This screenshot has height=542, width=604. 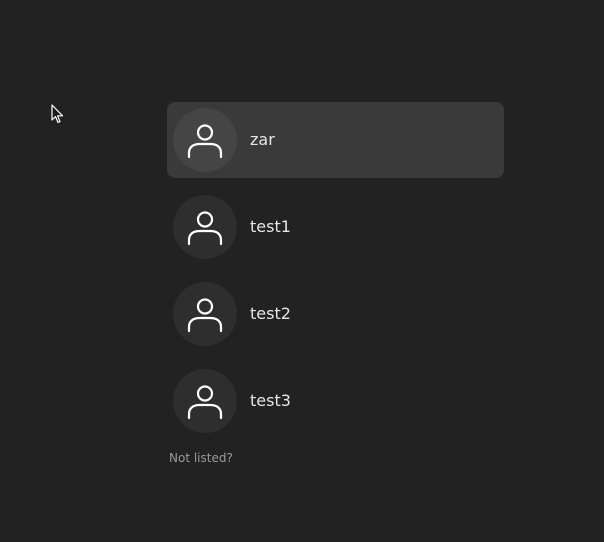 I want to click on user-name: test3, so click(x=270, y=400).